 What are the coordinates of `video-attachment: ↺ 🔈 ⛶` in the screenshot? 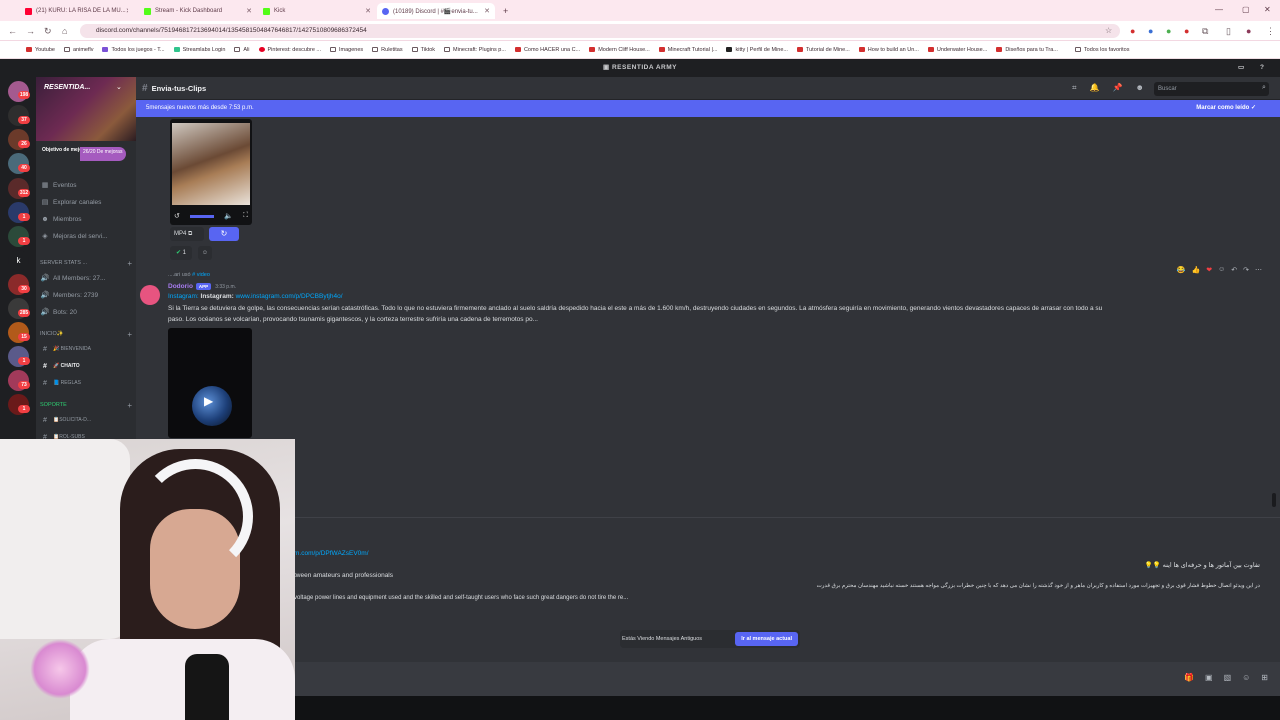 It's located at (211, 172).